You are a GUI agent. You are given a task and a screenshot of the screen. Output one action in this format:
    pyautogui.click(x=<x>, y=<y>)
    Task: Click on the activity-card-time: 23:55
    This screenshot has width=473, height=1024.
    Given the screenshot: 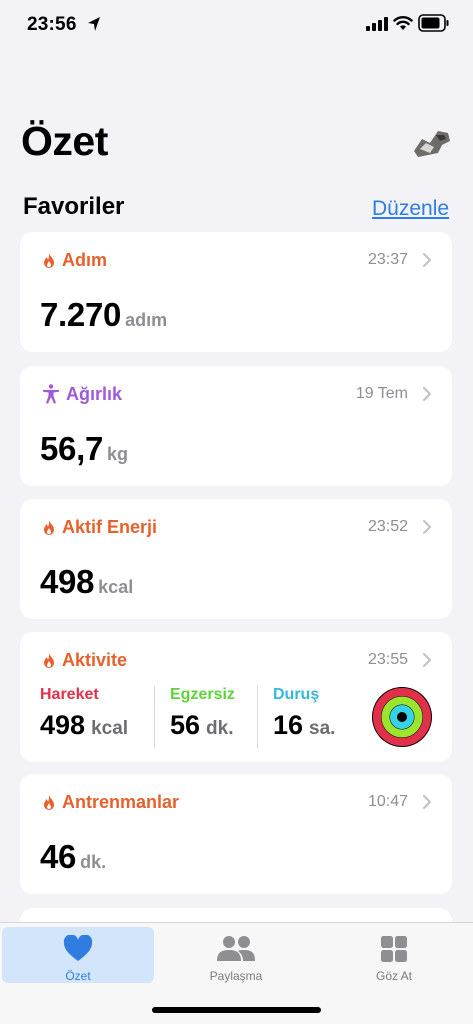 What is the action you would take?
    pyautogui.click(x=387, y=659)
    